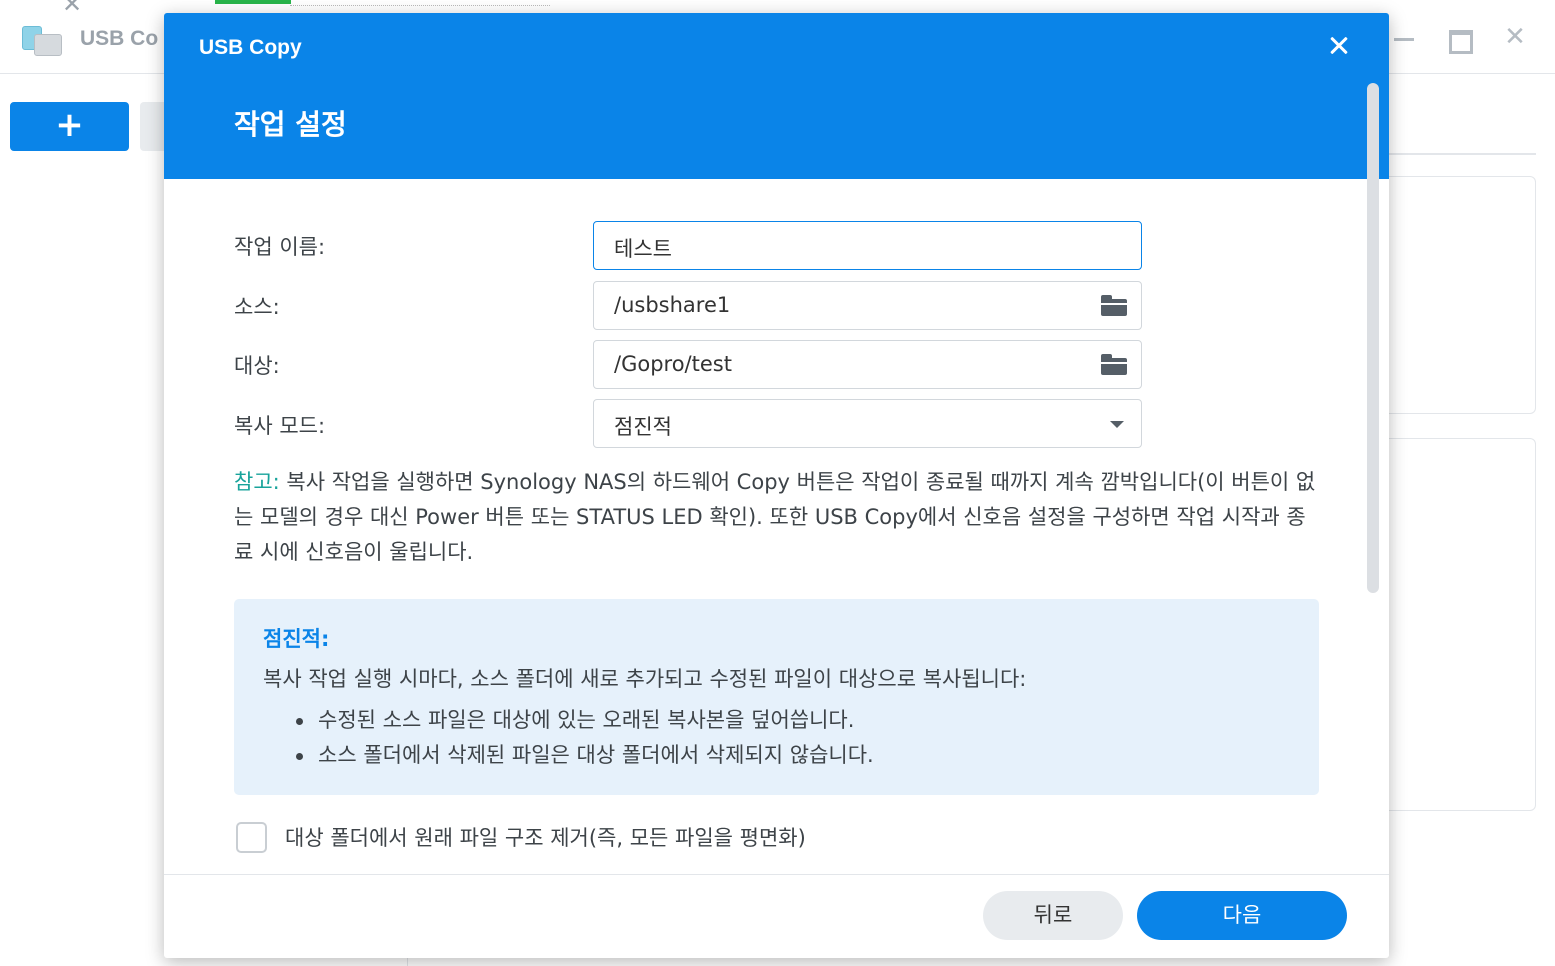 The width and height of the screenshot is (1555, 966). Describe the element at coordinates (1515, 37) in the screenshot. I see `window-close-icon: ✕` at that location.